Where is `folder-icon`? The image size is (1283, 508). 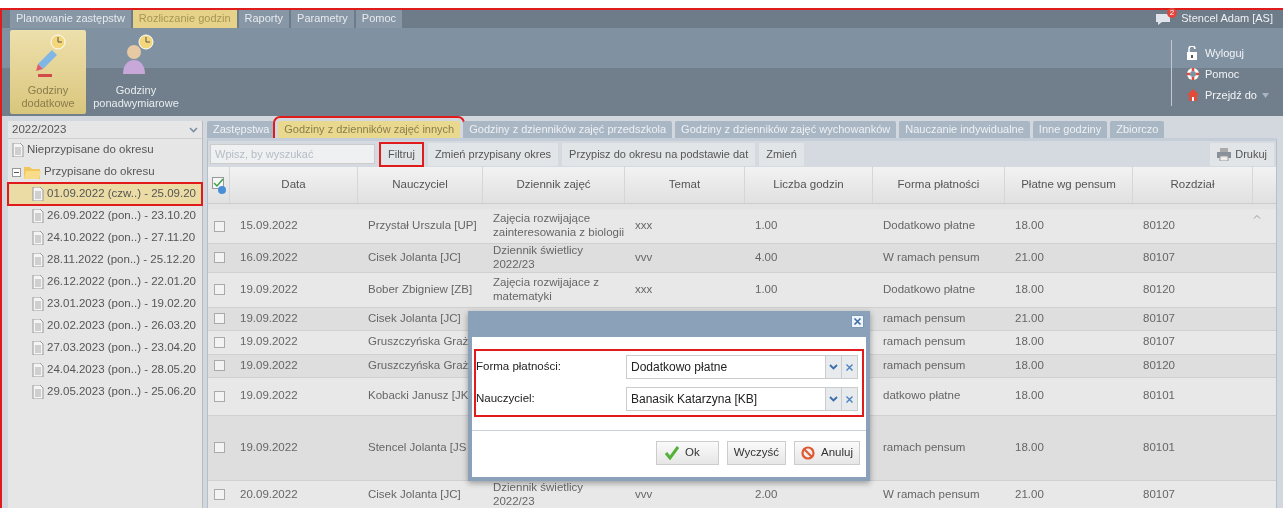
folder-icon is located at coordinates (32, 172).